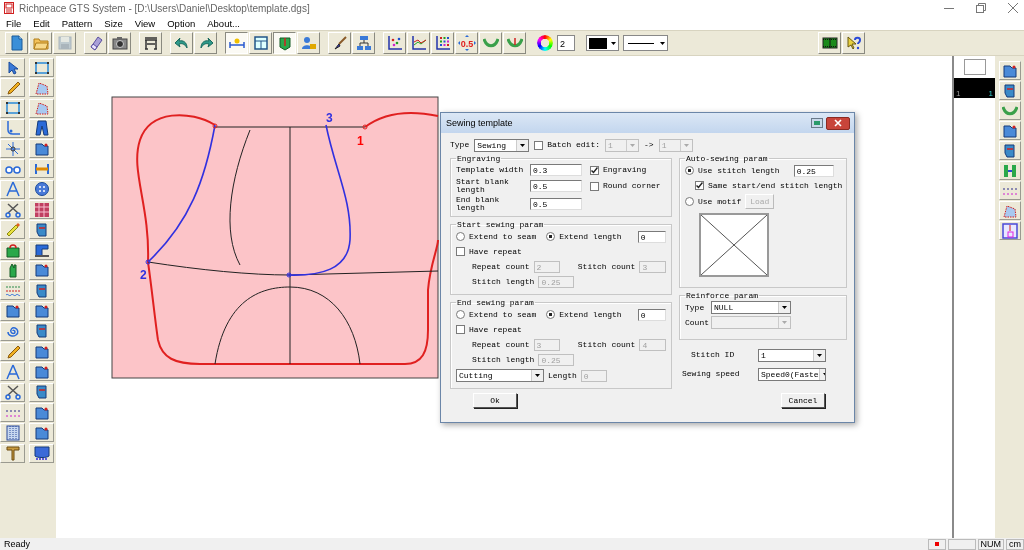  Describe the element at coordinates (792, 374) in the screenshot. I see `dropdown: Speed0(Faste` at that location.